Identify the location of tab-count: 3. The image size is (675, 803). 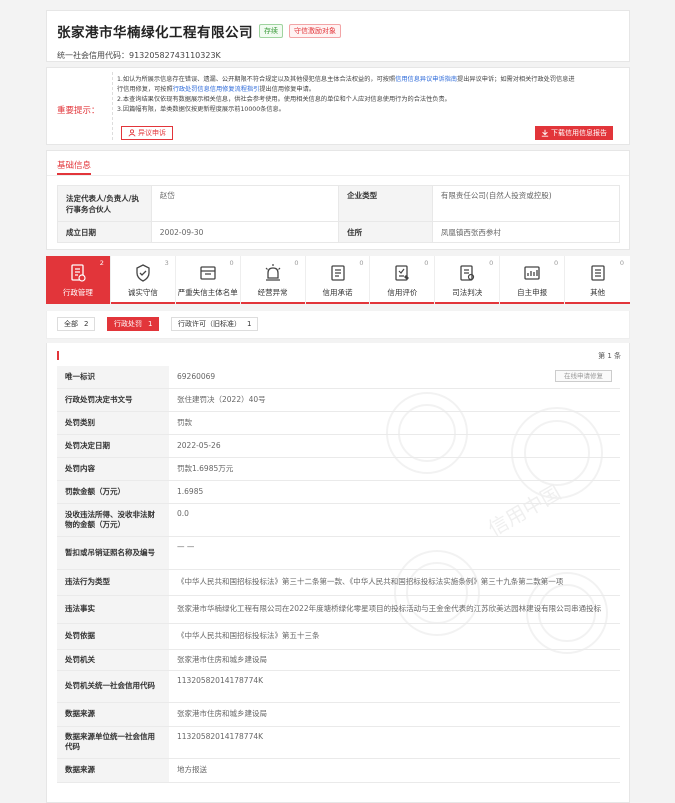
(166, 263).